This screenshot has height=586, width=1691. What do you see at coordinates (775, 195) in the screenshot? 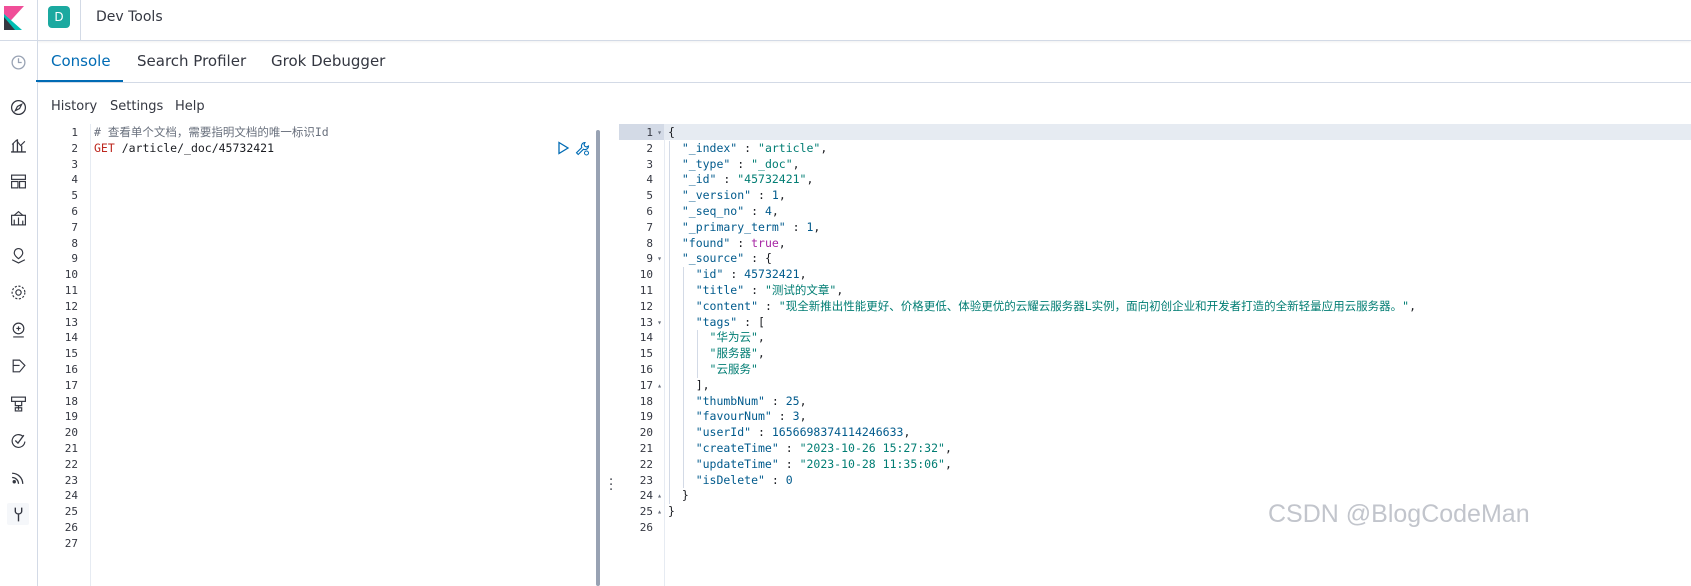
I see `token: 1` at bounding box center [775, 195].